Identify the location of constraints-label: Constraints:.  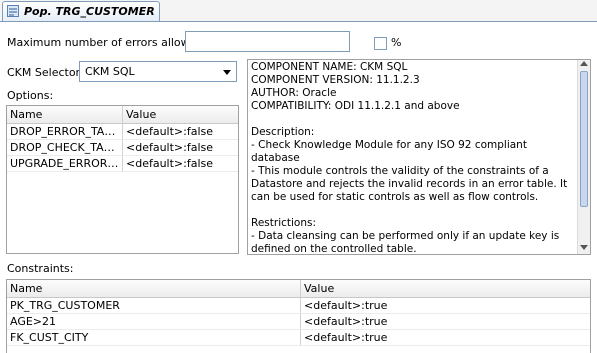
(40, 268).